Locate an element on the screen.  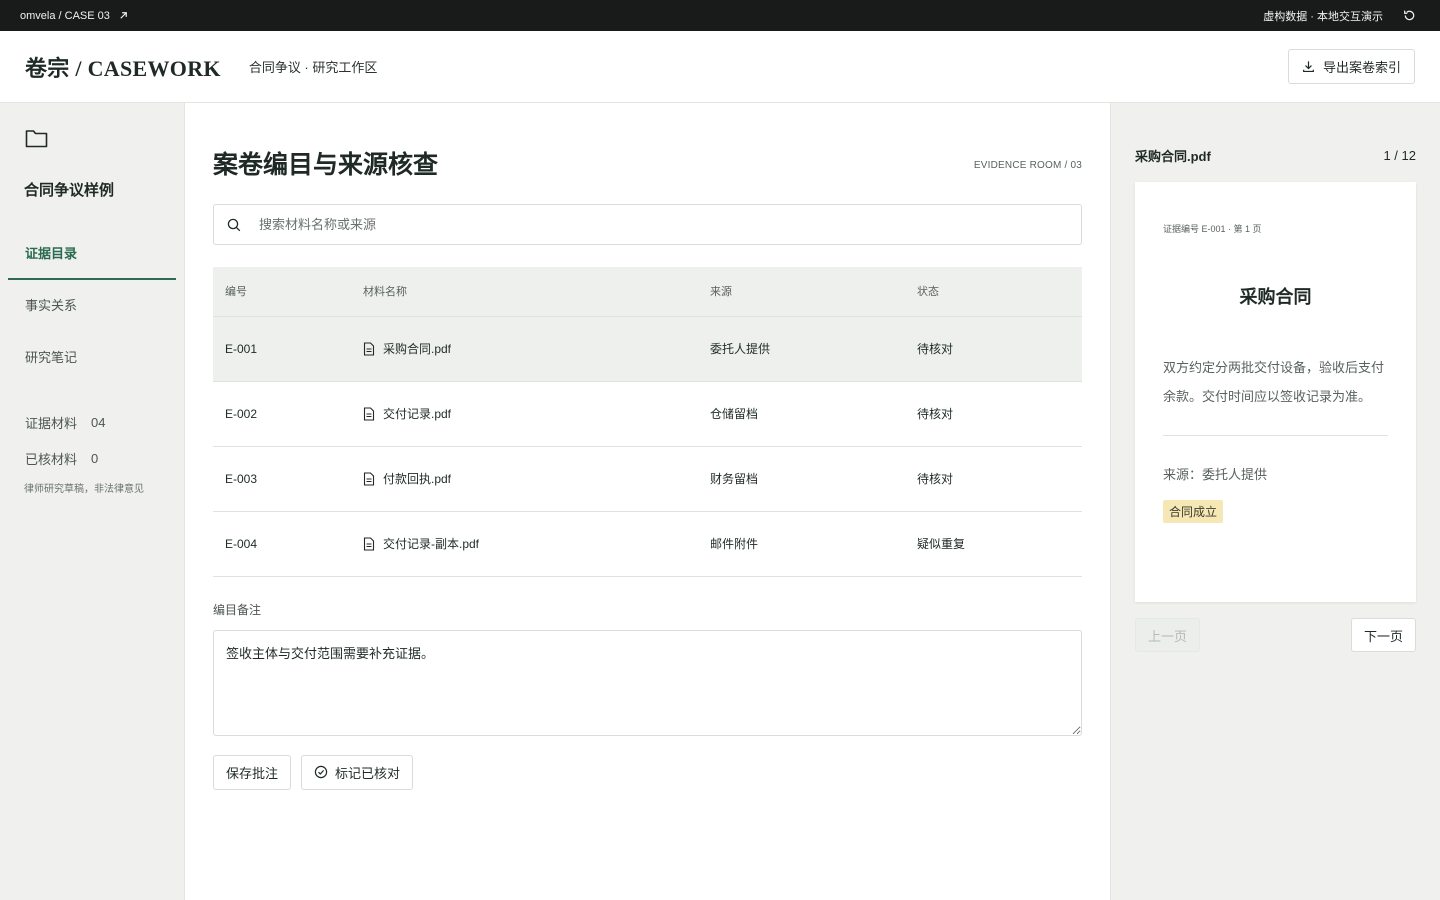
fact-tag: 合同成立 is located at coordinates (1193, 511).